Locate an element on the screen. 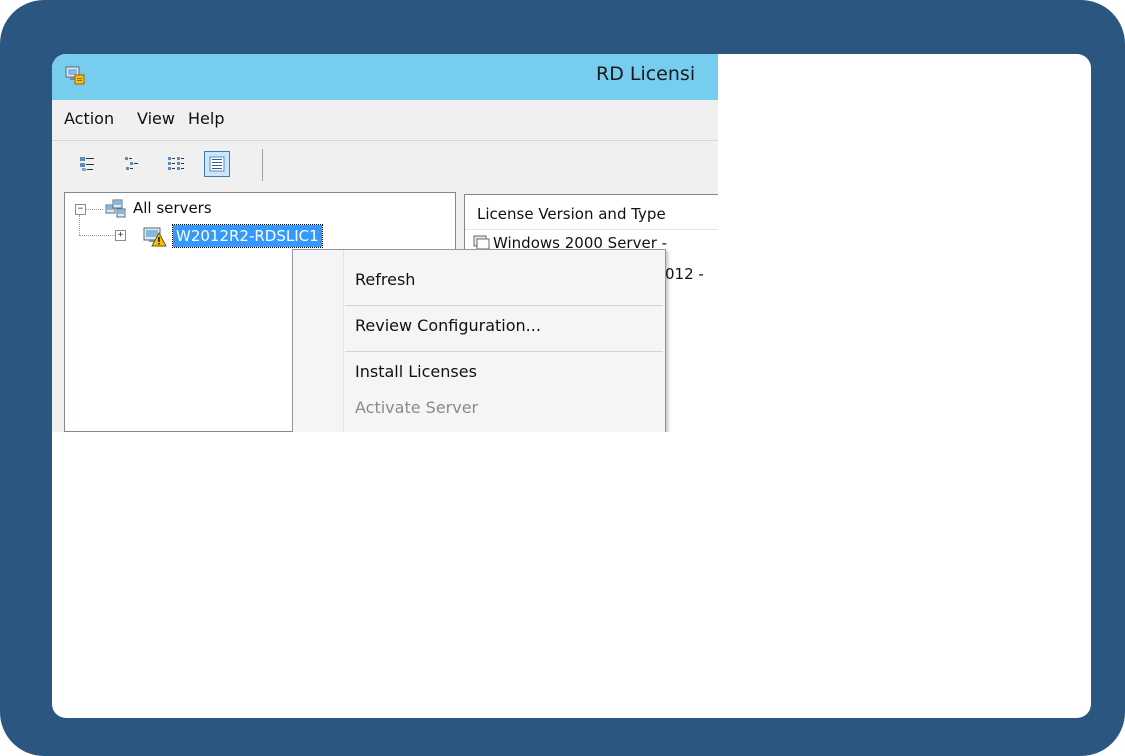 Image resolution: width=1125 pixels, height=756 pixels. detail-view-icon is located at coordinates (176, 164).